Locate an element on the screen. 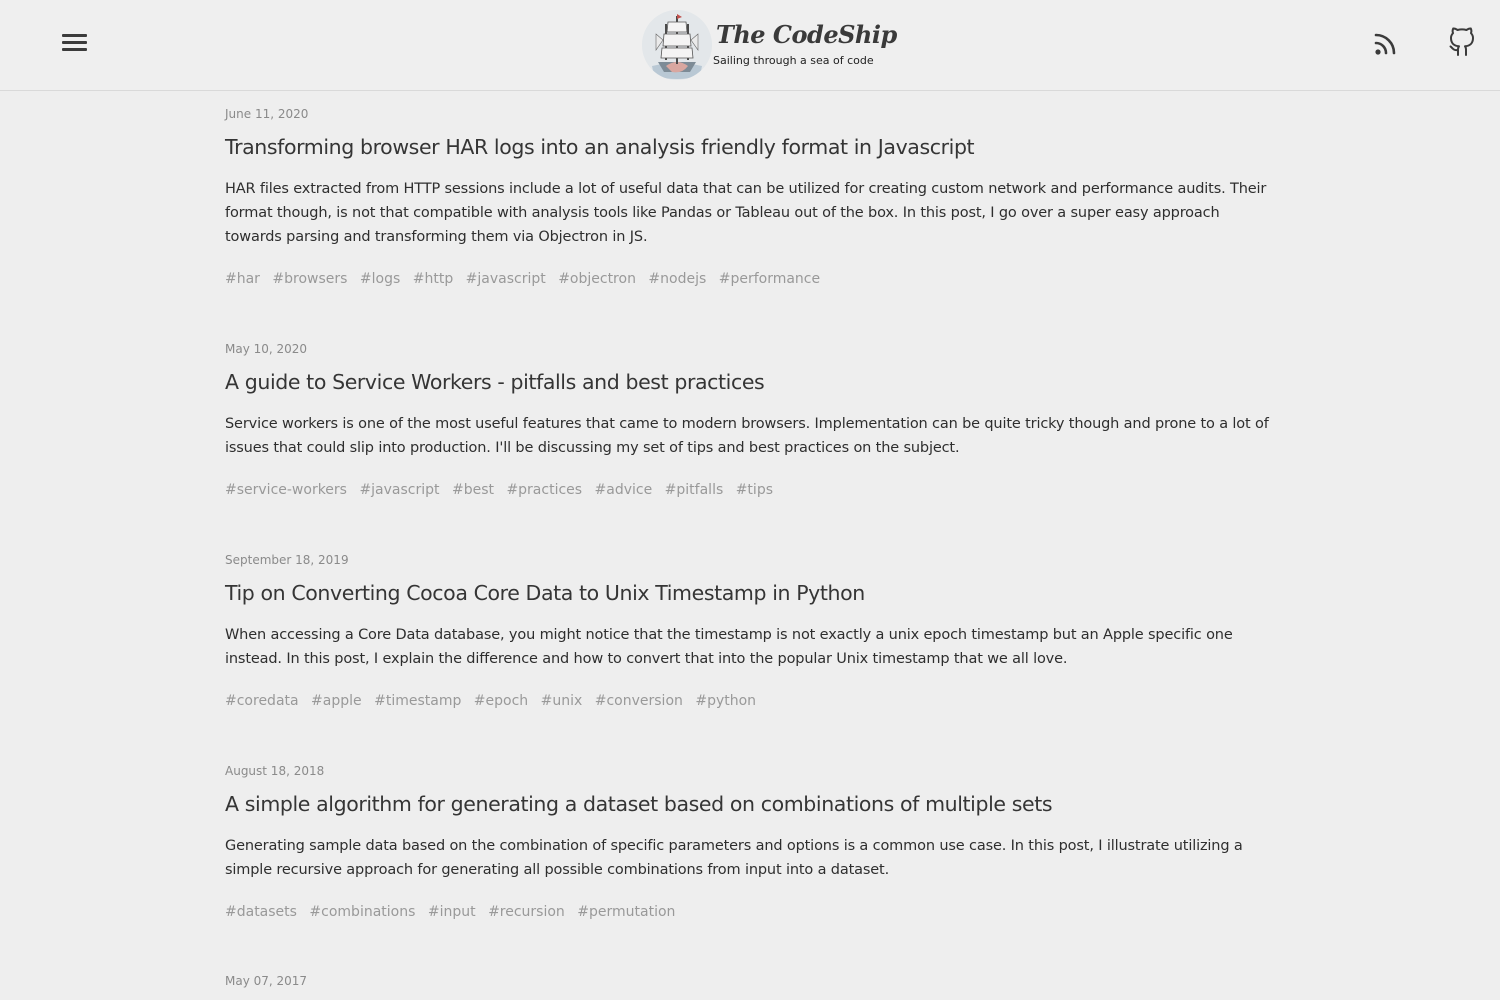 Image resolution: width=1500 pixels, height=1000 pixels. post-date: May 07, 2017 is located at coordinates (266, 981).